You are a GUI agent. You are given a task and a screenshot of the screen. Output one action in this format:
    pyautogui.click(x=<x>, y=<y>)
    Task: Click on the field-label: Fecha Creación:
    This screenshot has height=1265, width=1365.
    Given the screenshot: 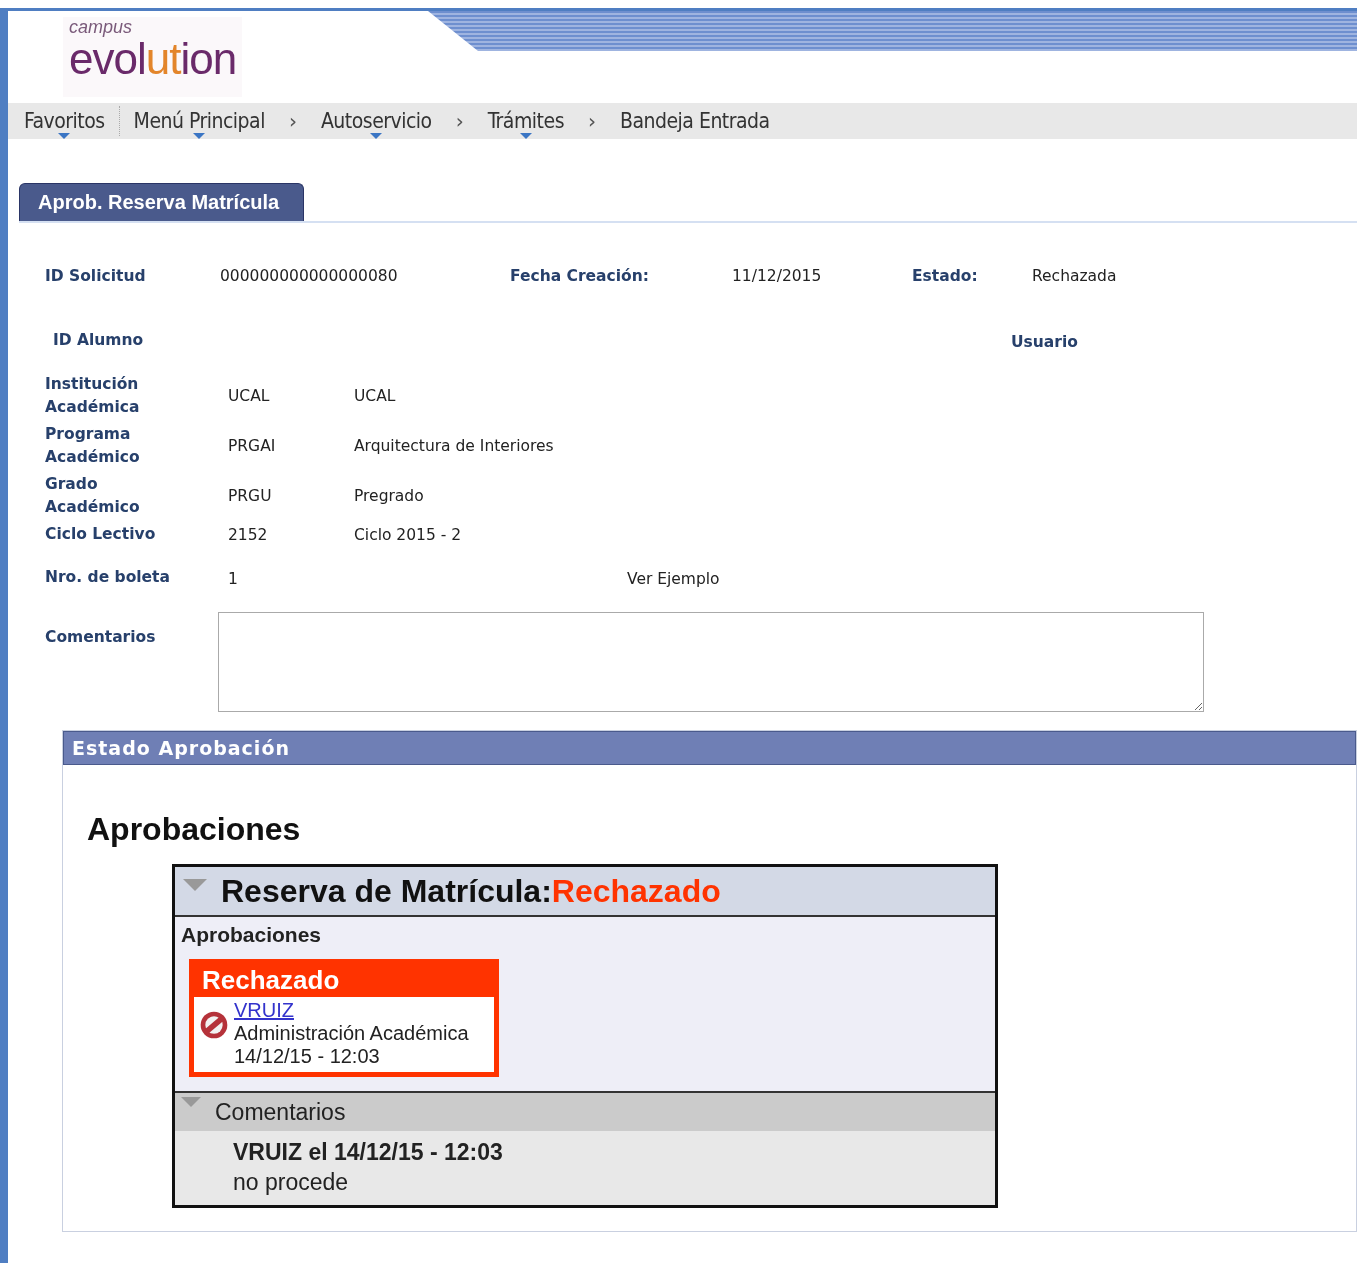 What is the action you would take?
    pyautogui.click(x=580, y=276)
    